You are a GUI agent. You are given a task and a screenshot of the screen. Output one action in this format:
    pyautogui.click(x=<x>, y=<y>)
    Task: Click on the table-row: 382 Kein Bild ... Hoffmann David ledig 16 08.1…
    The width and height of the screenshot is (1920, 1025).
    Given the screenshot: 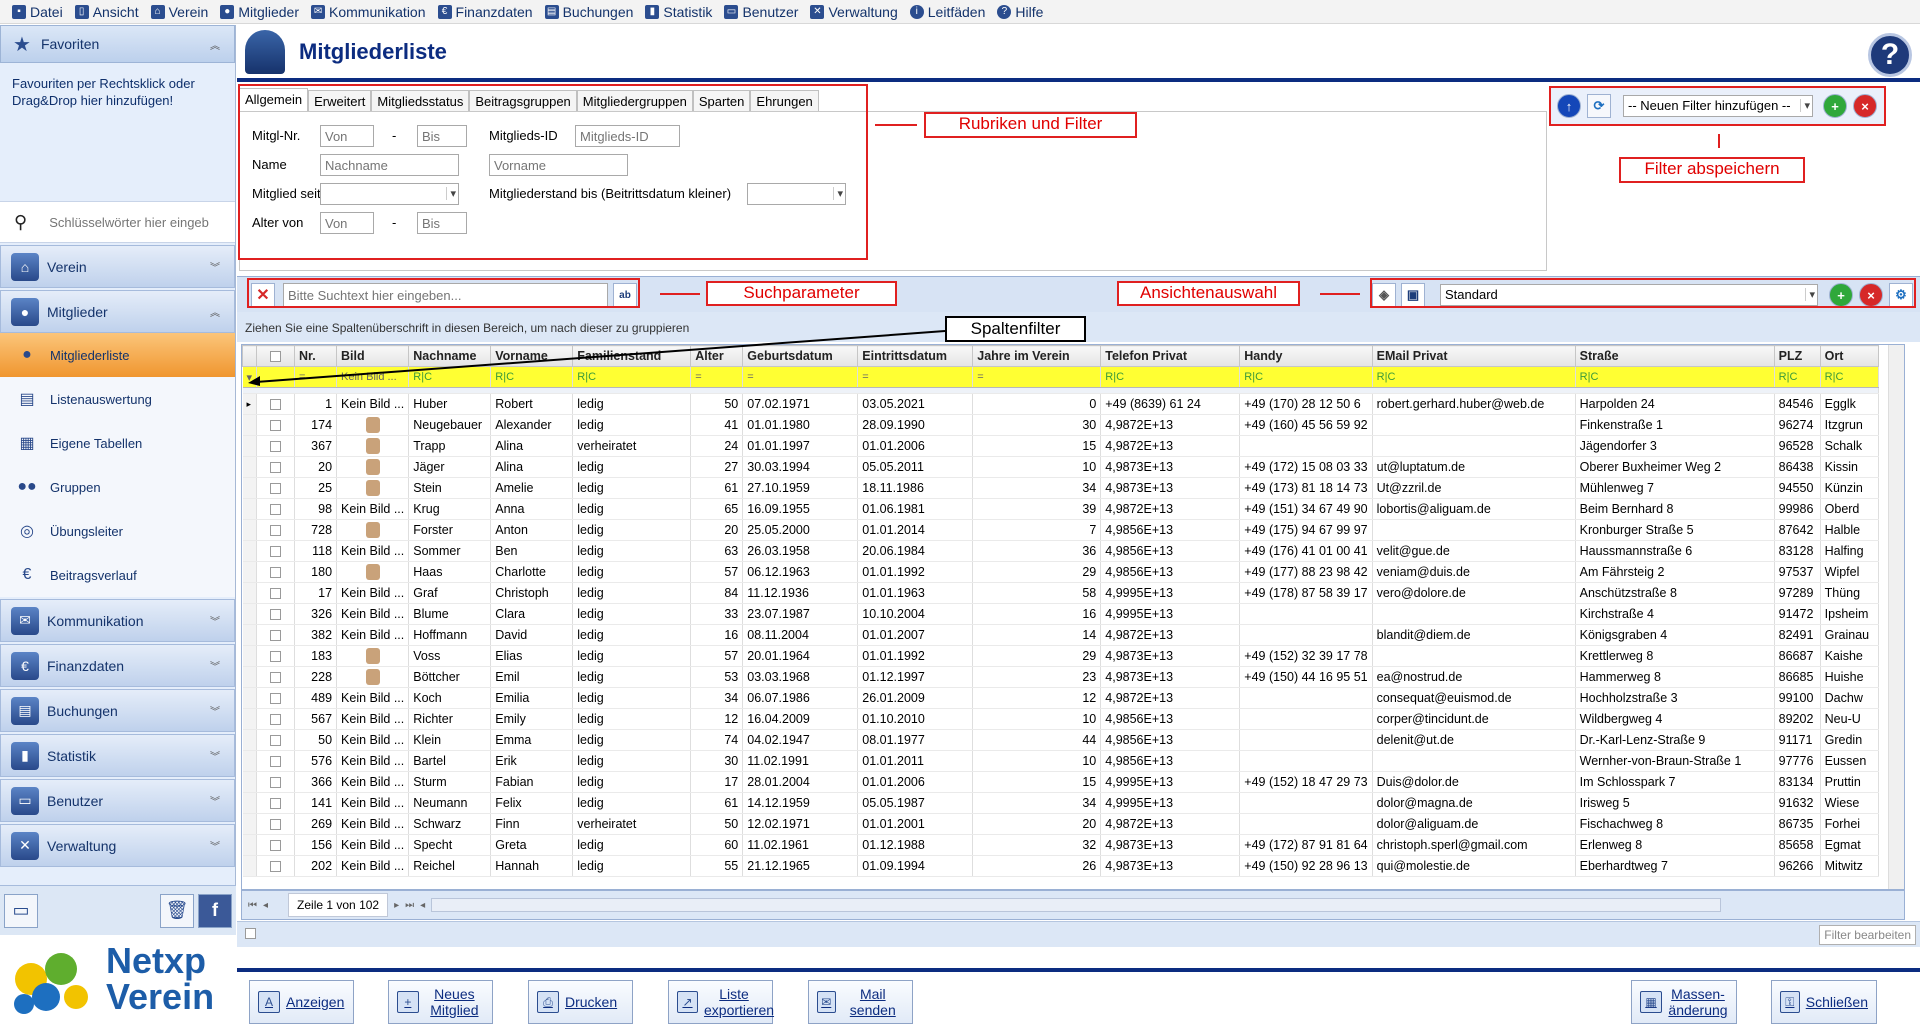 What is the action you would take?
    pyautogui.click(x=1060, y=635)
    